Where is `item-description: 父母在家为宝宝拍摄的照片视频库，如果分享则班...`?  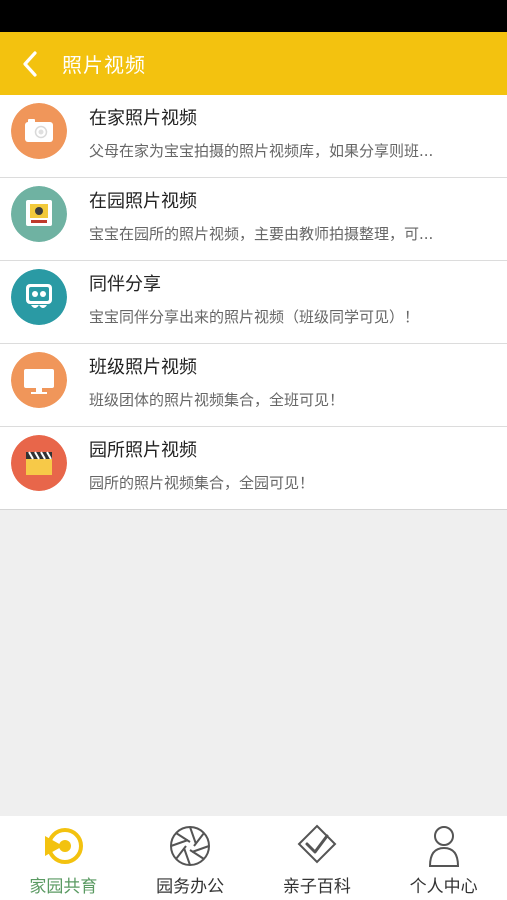 item-description: 父母在家为宝宝拍摄的照片视频库，如果分享则班... is located at coordinates (261, 151).